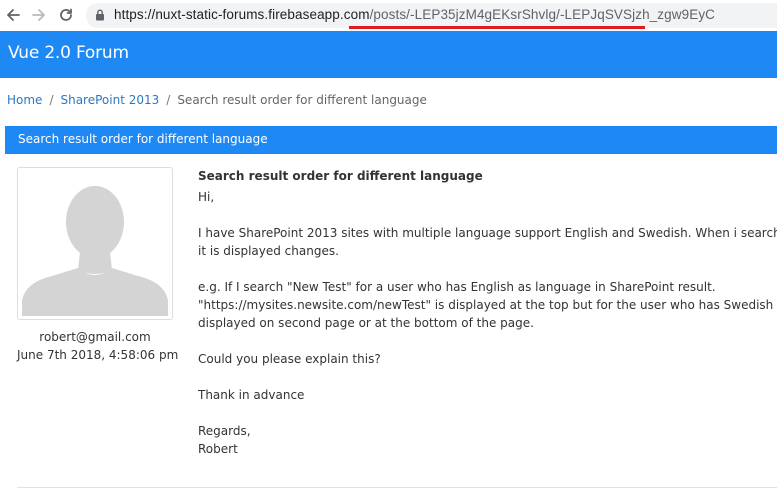  What do you see at coordinates (388, 54) in the screenshot?
I see `app-header: Vue 2.0 Forum` at bounding box center [388, 54].